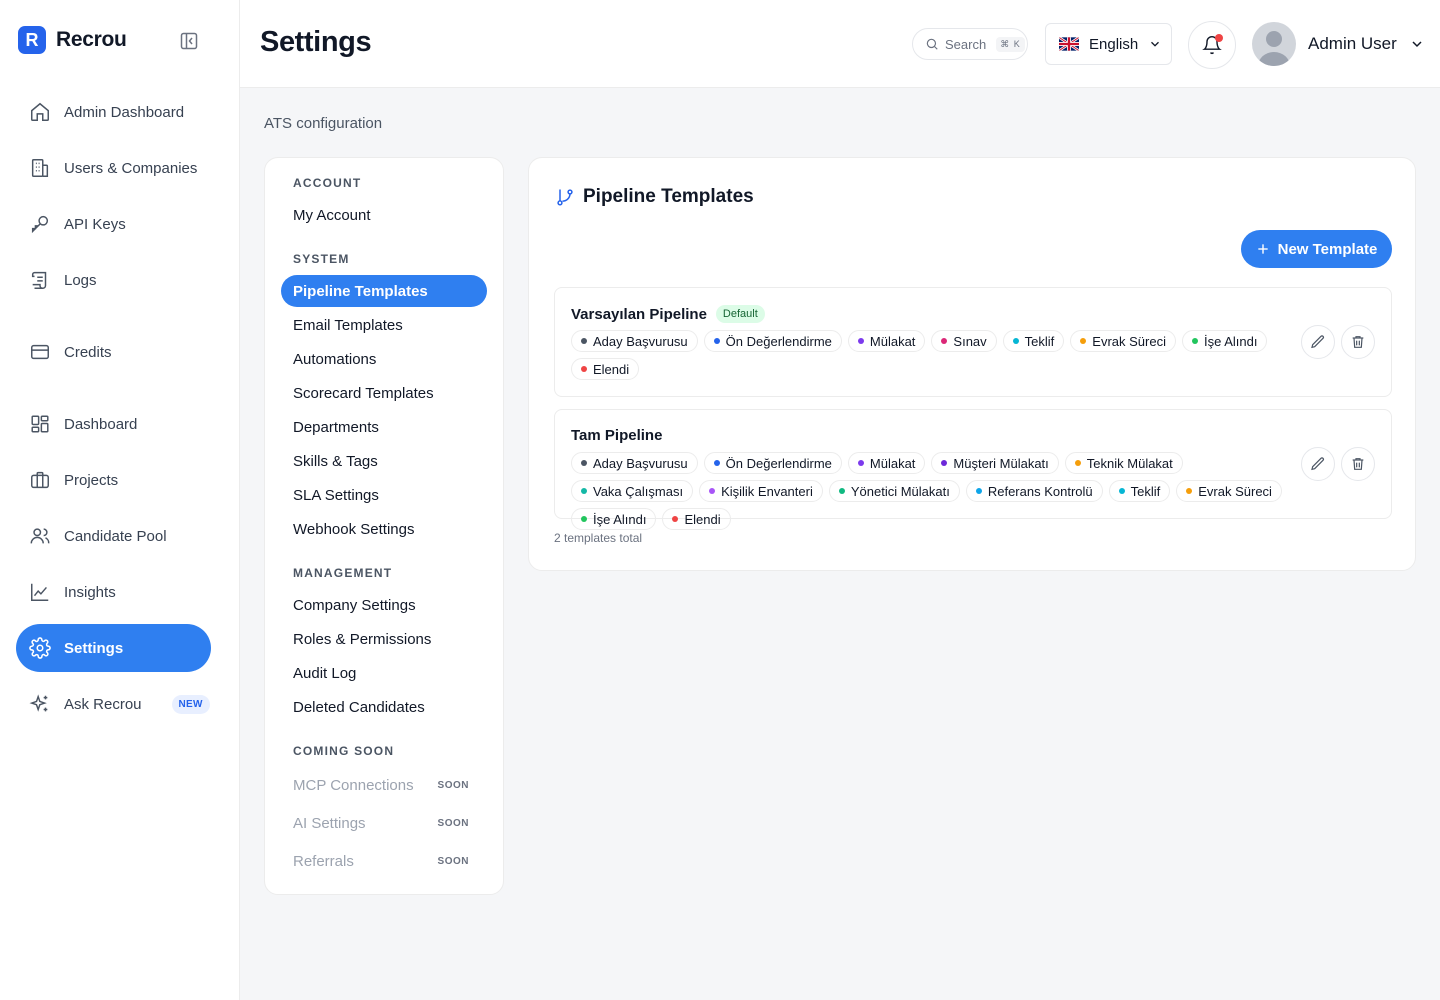 The width and height of the screenshot is (1440, 1000). What do you see at coordinates (323, 123) in the screenshot?
I see `breadcrumb: ATS configuration` at bounding box center [323, 123].